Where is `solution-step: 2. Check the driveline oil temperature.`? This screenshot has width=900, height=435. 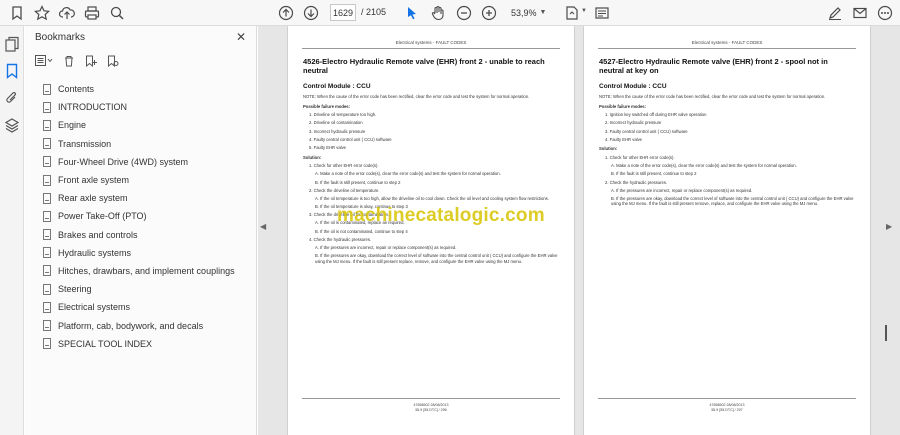
solution-step: 2. Check the driveline oil temperature. is located at coordinates (344, 190).